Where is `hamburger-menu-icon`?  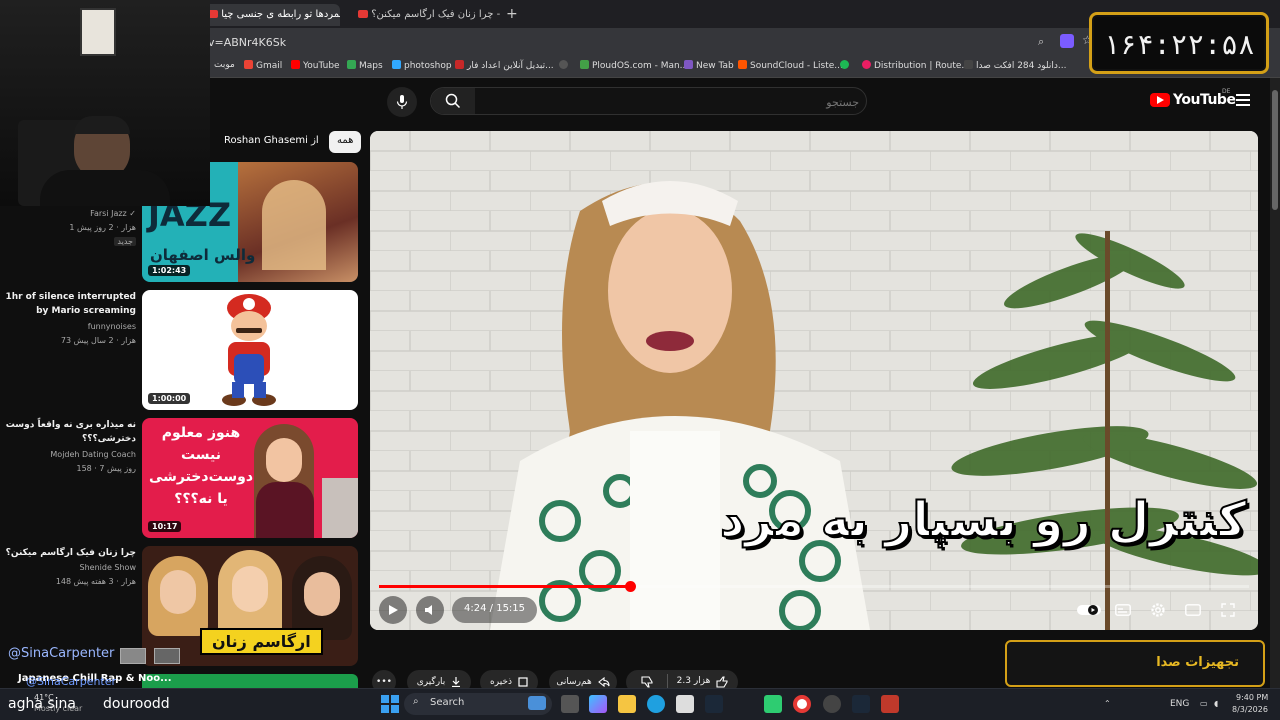
hamburger-menu-icon is located at coordinates (1243, 101).